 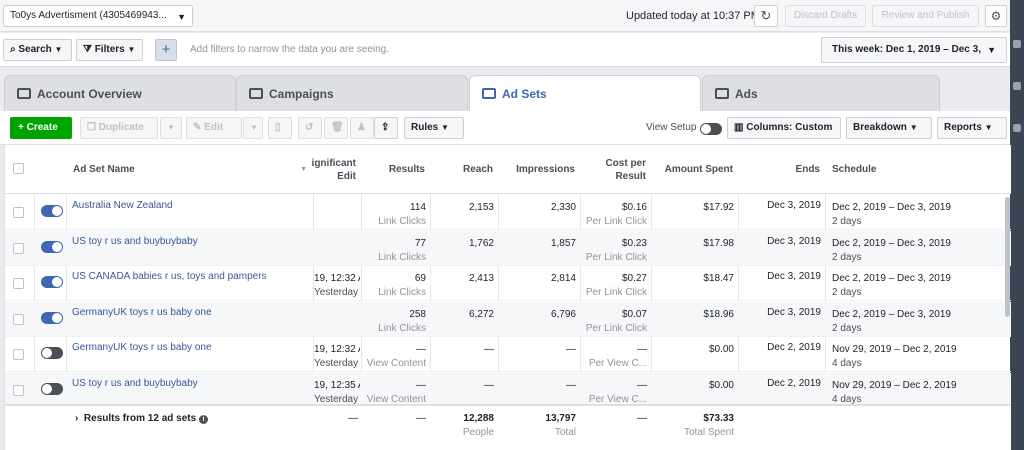 I want to click on columns-icon: ▥, so click(x=739, y=127).